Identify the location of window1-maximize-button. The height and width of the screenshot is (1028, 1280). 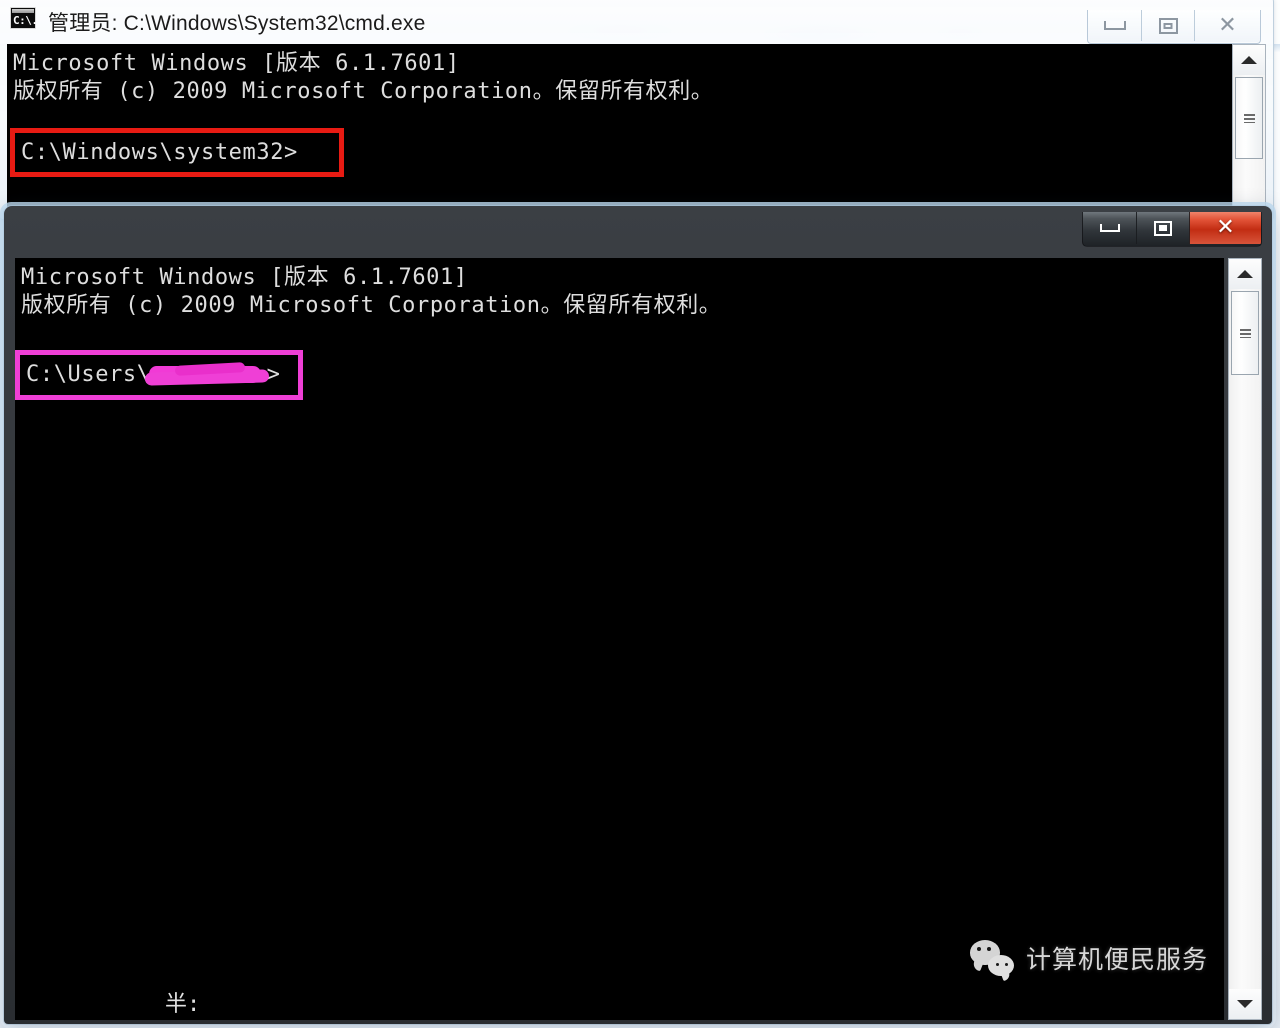
(1167, 25).